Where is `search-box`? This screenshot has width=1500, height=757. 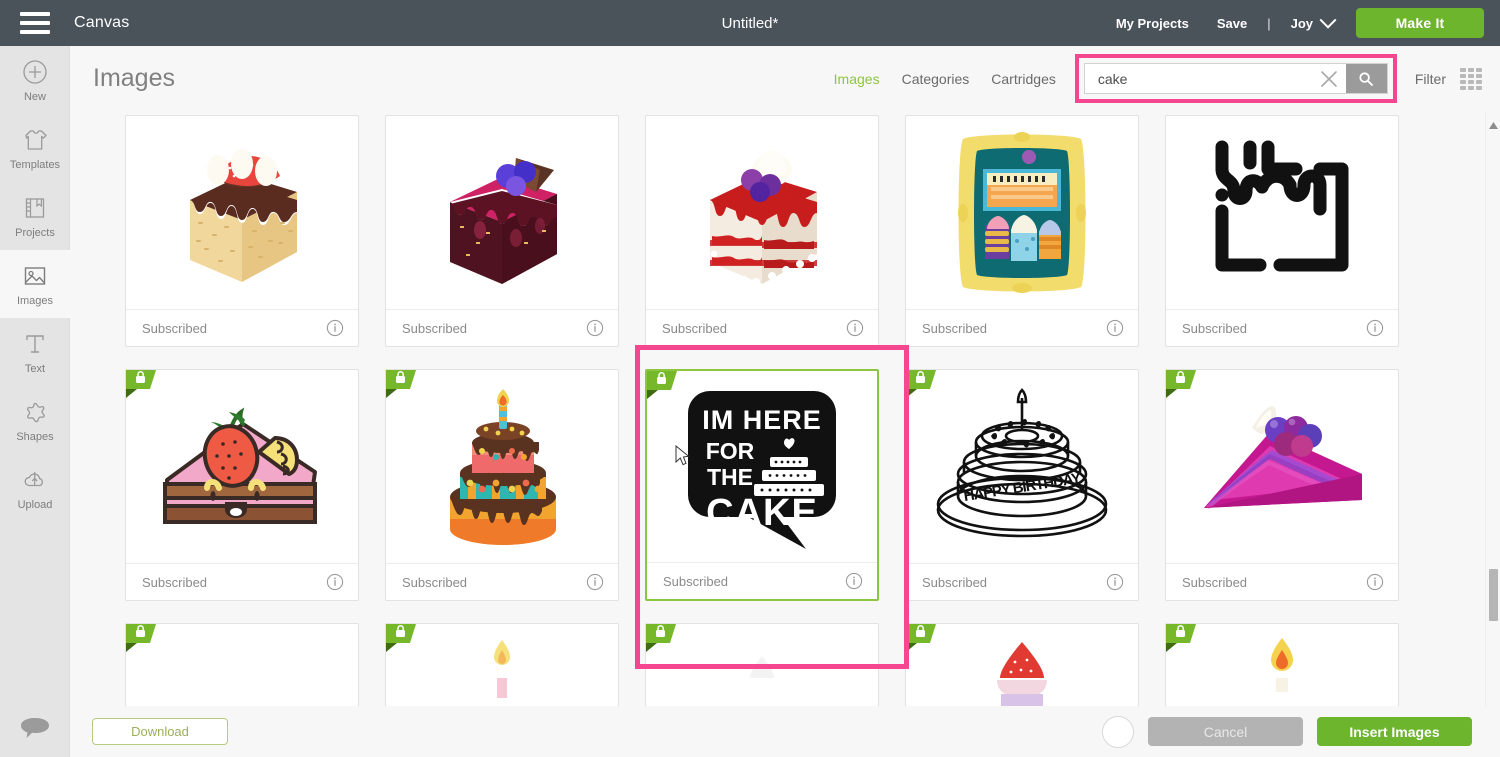
search-box is located at coordinates (1235, 78).